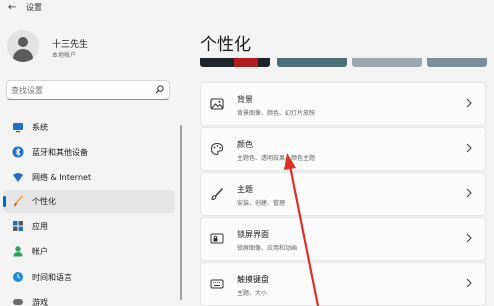  I want to click on sidebar-item-label: 蓝牙和其他设备, so click(60, 152).